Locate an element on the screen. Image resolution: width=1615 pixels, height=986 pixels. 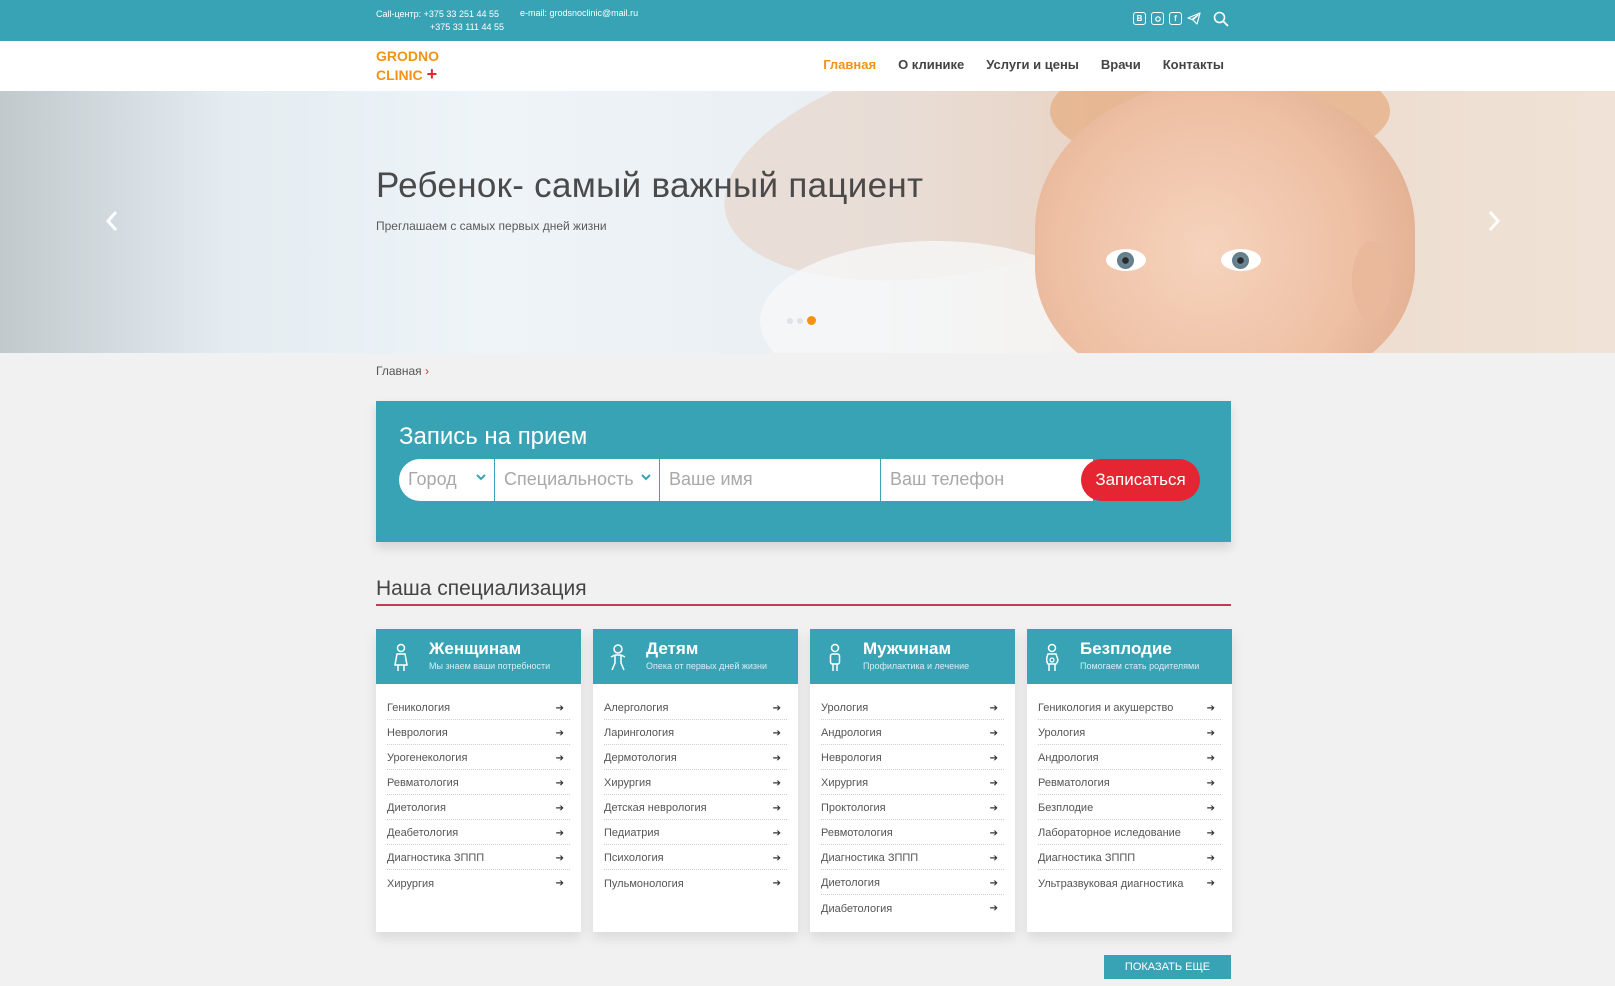
list-item: Ревмотология ➔ is located at coordinates (912, 832).